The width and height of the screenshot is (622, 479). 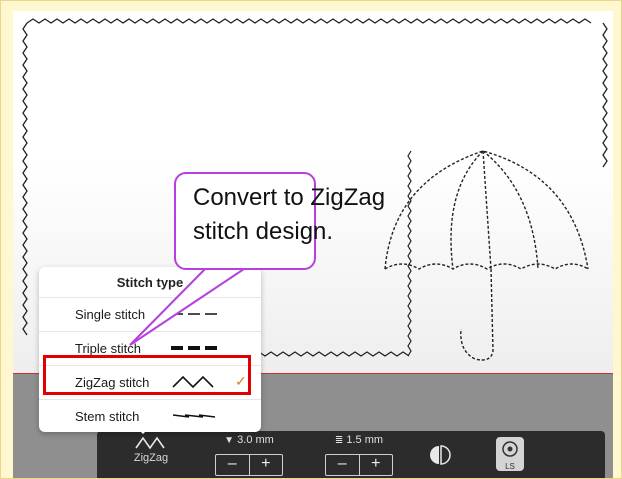 I want to click on callout-line-1: Convert to ZigZag, so click(x=289, y=197).